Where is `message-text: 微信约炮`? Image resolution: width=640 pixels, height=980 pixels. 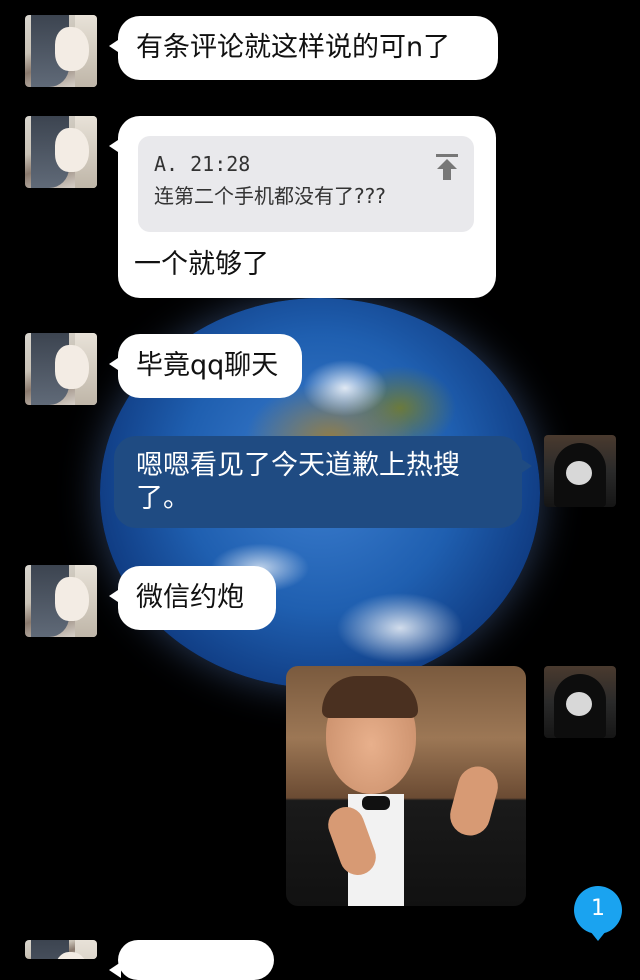 message-text: 微信约炮 is located at coordinates (190, 597).